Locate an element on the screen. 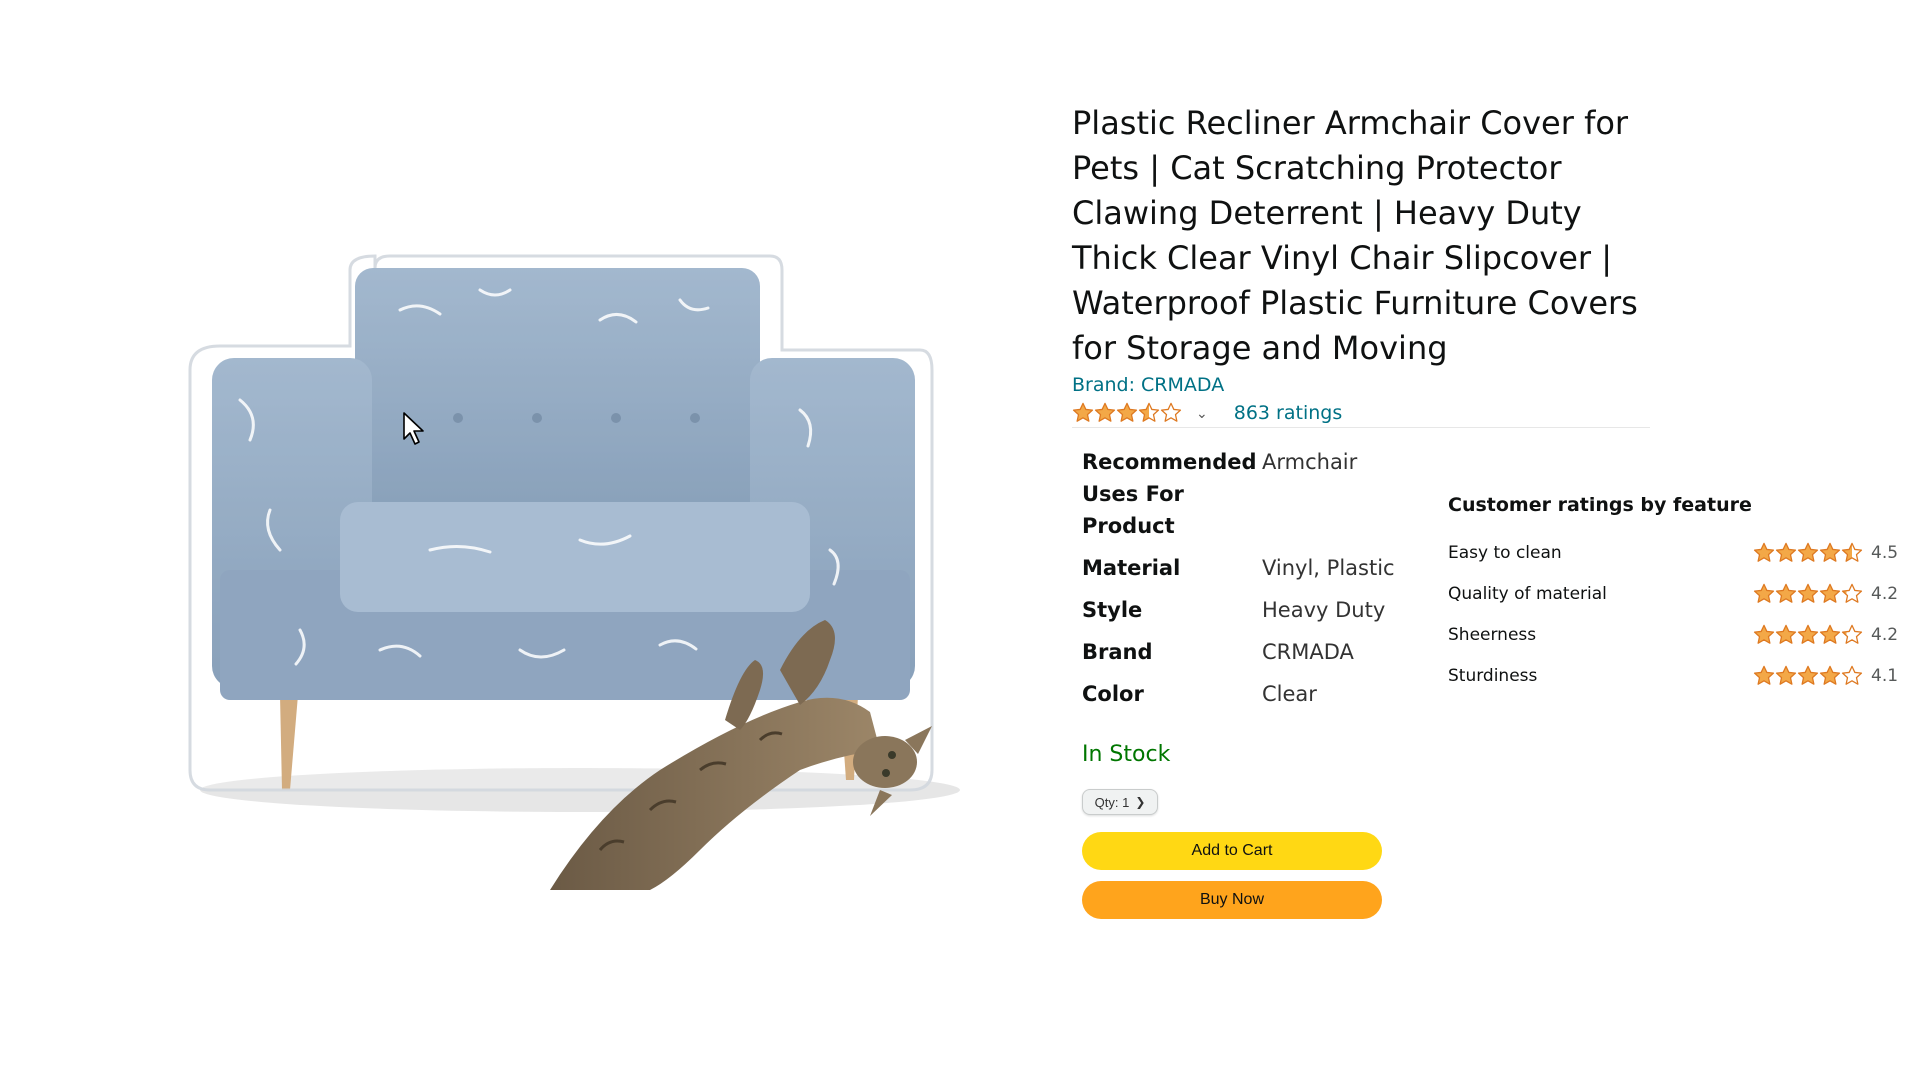 The height and width of the screenshot is (1080, 1920). star-rating is located at coordinates (1127, 413).